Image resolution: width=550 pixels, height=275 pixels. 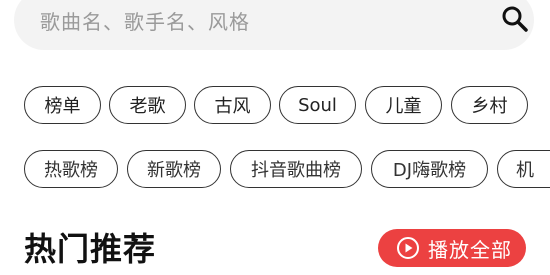 What do you see at coordinates (71, 169) in the screenshot?
I see `chart-chip: 热歌榜` at bounding box center [71, 169].